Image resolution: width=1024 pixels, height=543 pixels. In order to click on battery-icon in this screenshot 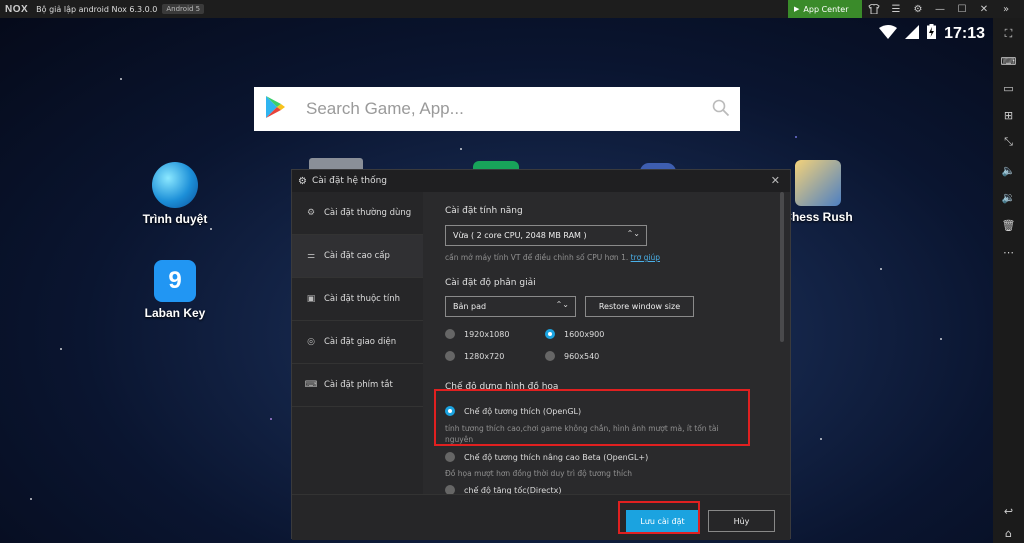, I will do `click(932, 33)`.